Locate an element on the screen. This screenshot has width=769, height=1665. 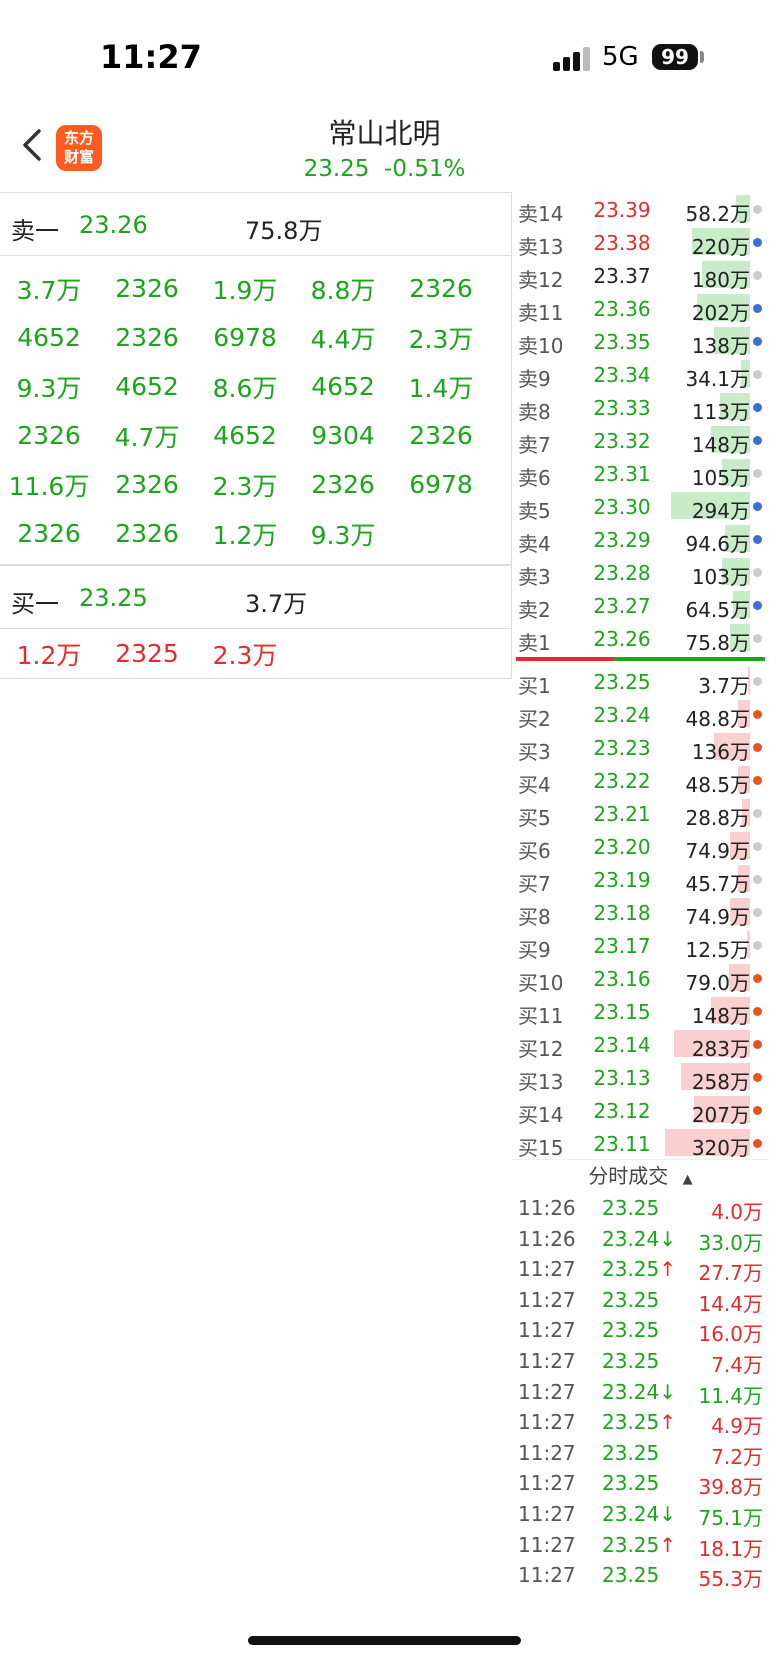
bid-level-row: 买10 23.16 79.0万 is located at coordinates (640, 978).